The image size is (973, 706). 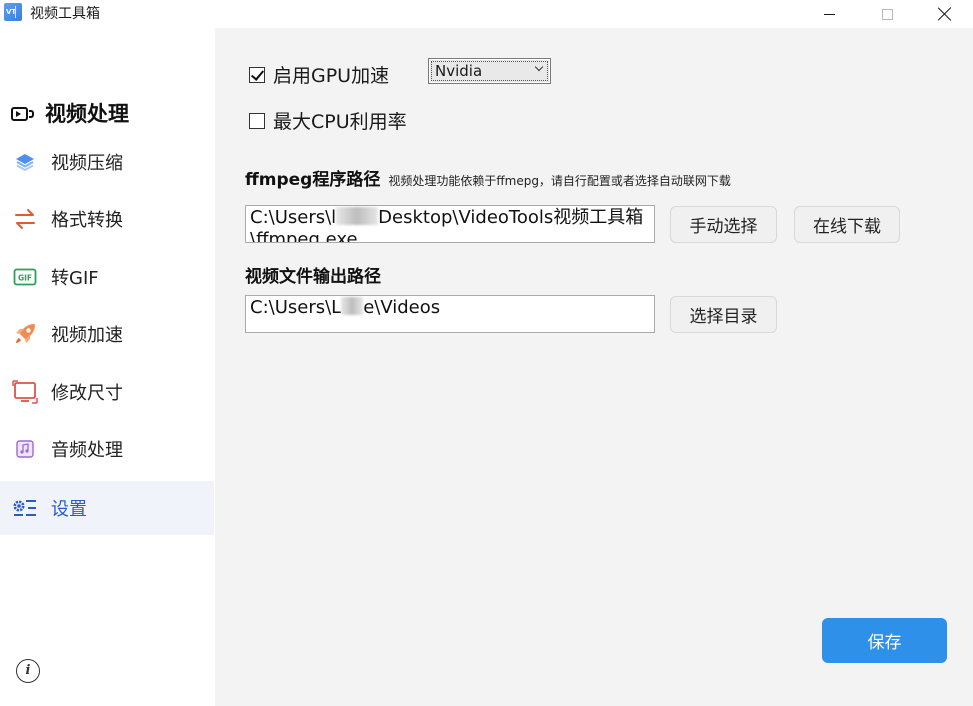 I want to click on title-bar: VT 视频工具箱, so click(x=486, y=14).